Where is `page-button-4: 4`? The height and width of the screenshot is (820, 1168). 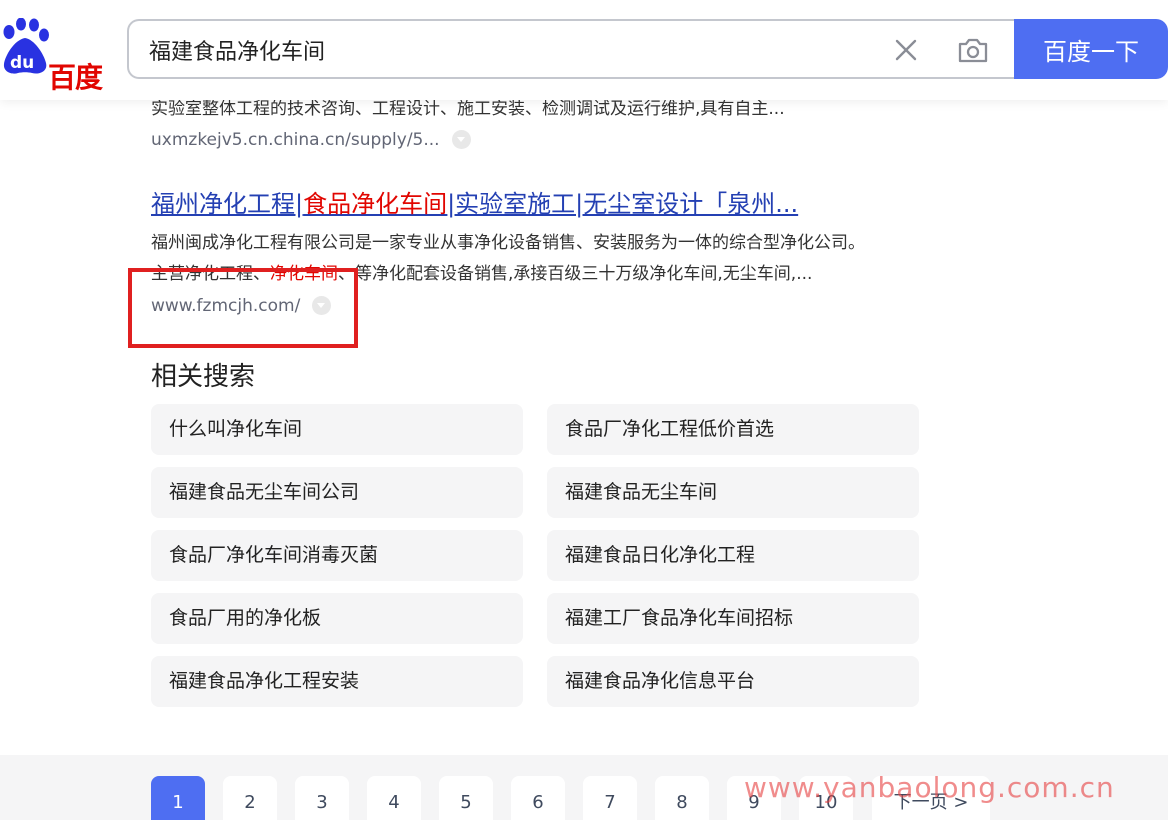
page-button-4: 4 is located at coordinates (394, 798).